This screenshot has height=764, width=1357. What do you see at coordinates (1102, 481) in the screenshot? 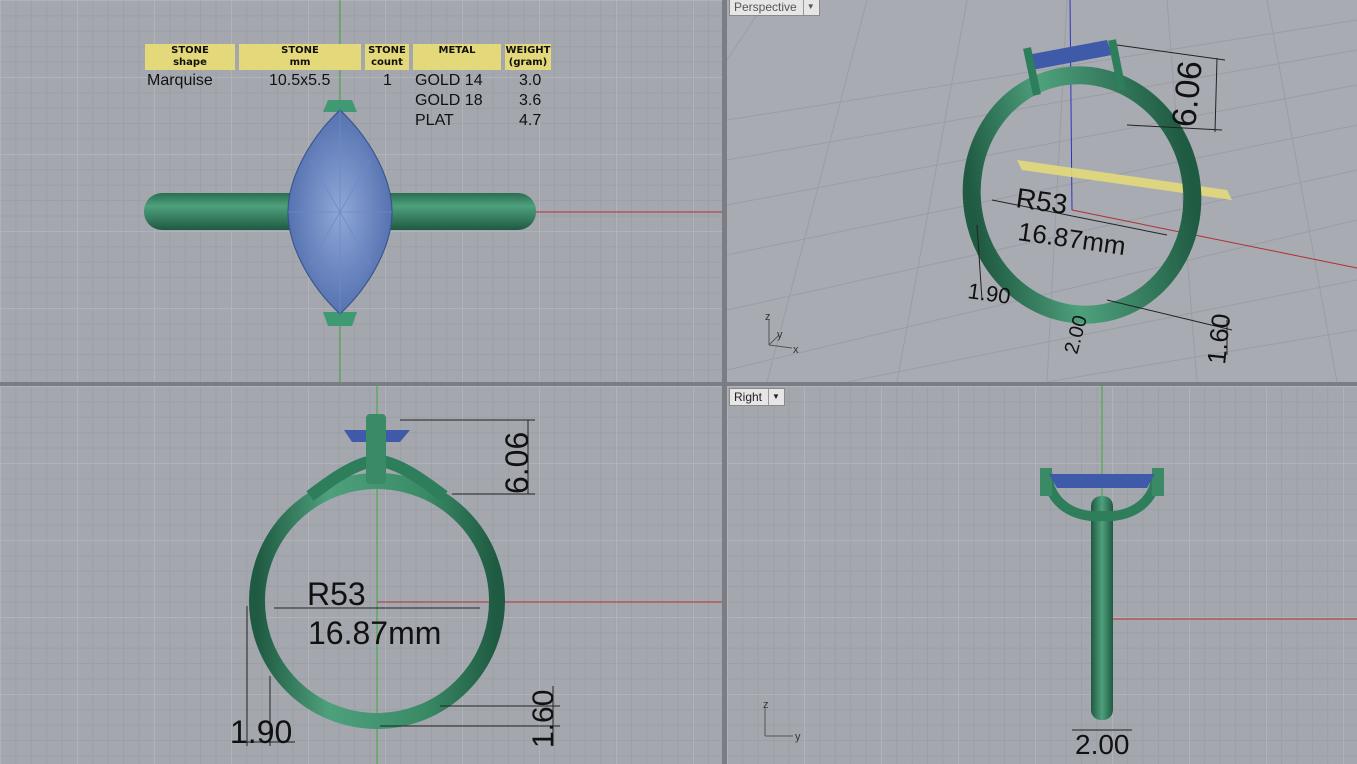
I see `stone-side` at bounding box center [1102, 481].